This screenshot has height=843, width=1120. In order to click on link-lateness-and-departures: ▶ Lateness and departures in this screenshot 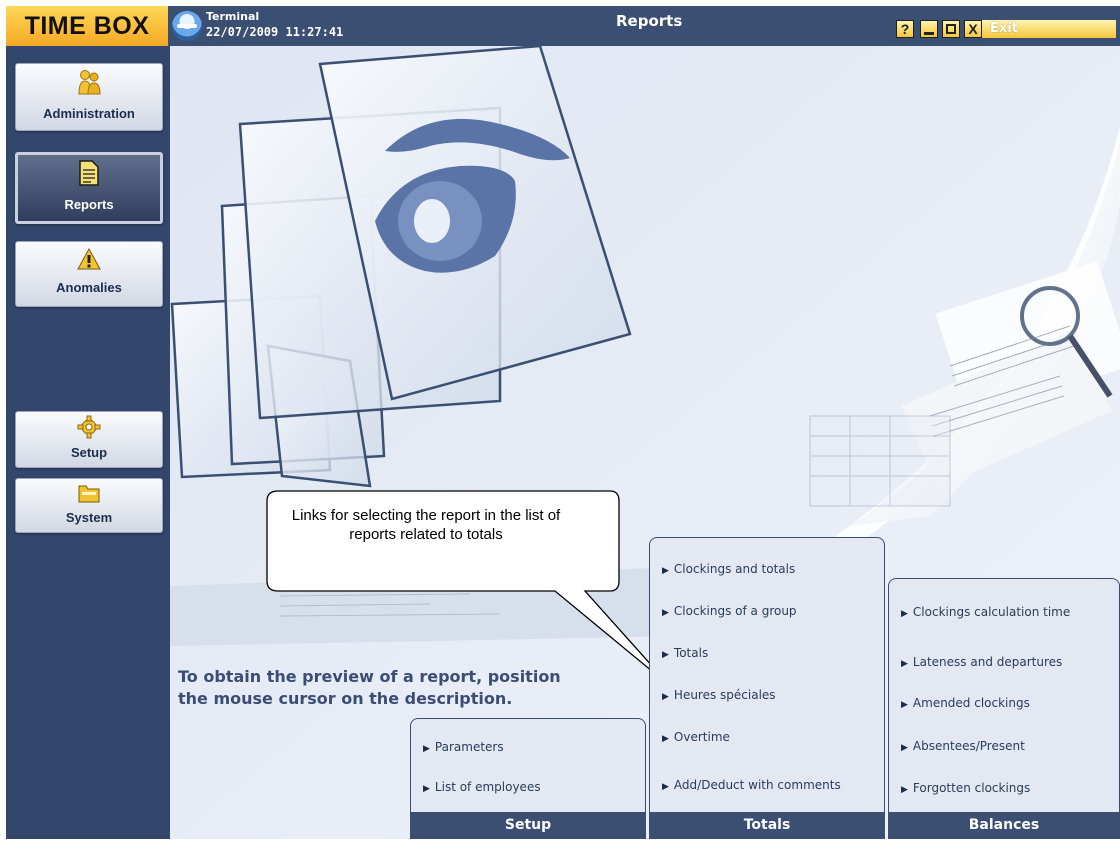, I will do `click(981, 662)`.